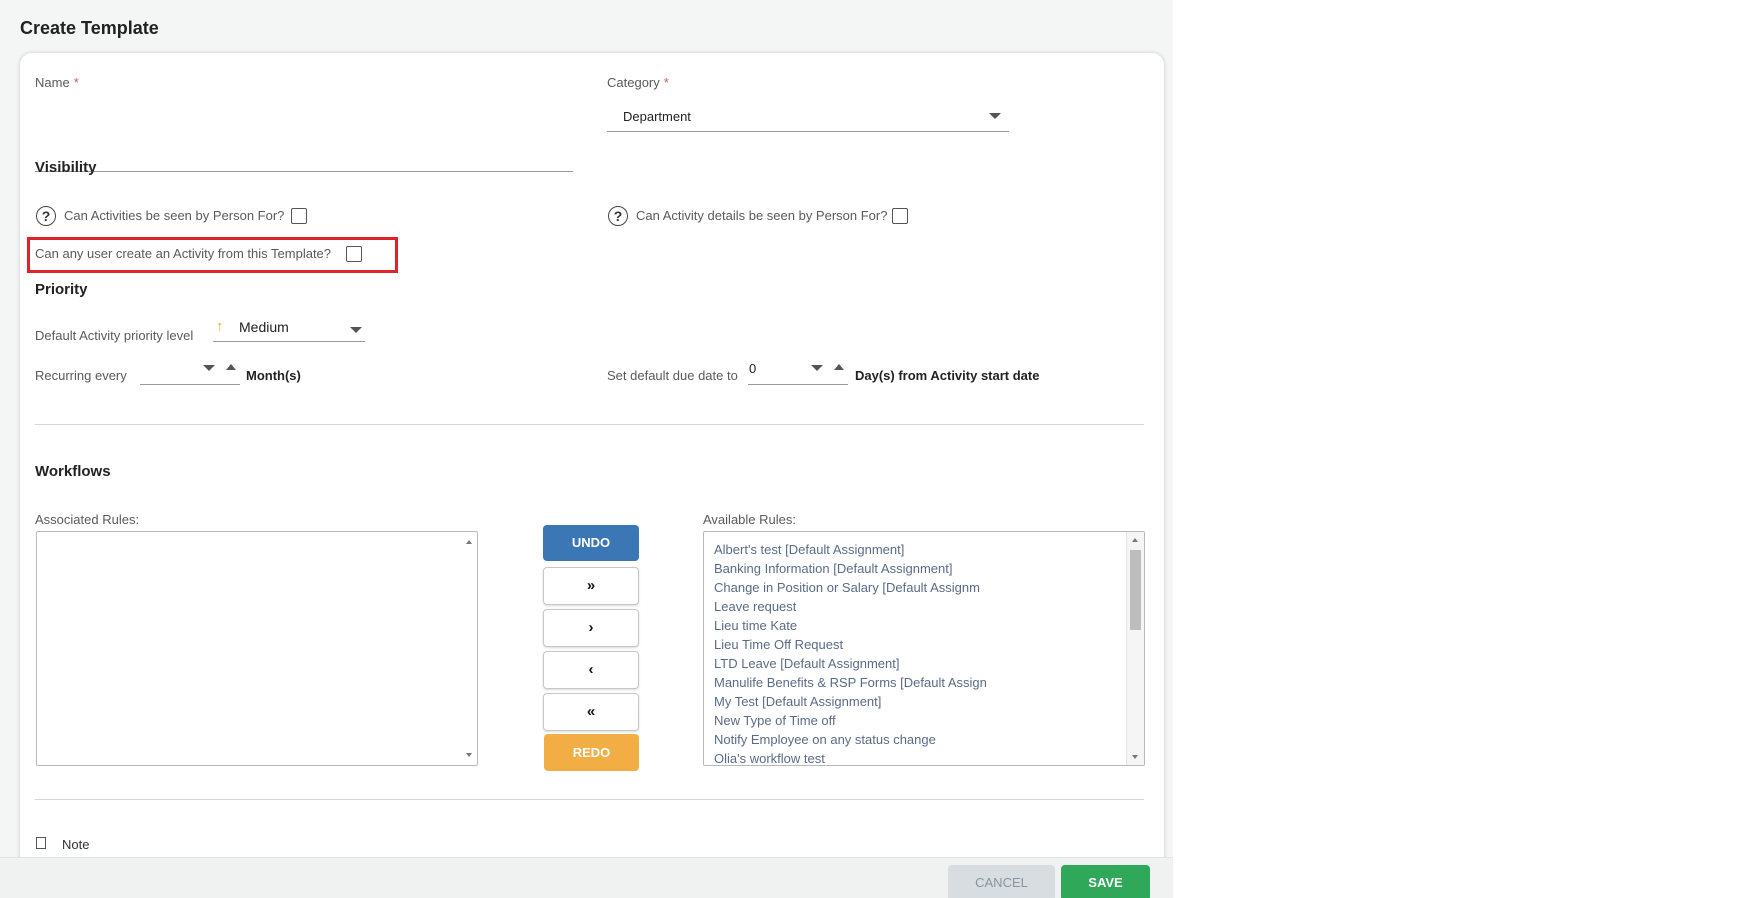 The image size is (1758, 898). What do you see at coordinates (798, 373) in the screenshot?
I see `due-date-input: 0` at bounding box center [798, 373].